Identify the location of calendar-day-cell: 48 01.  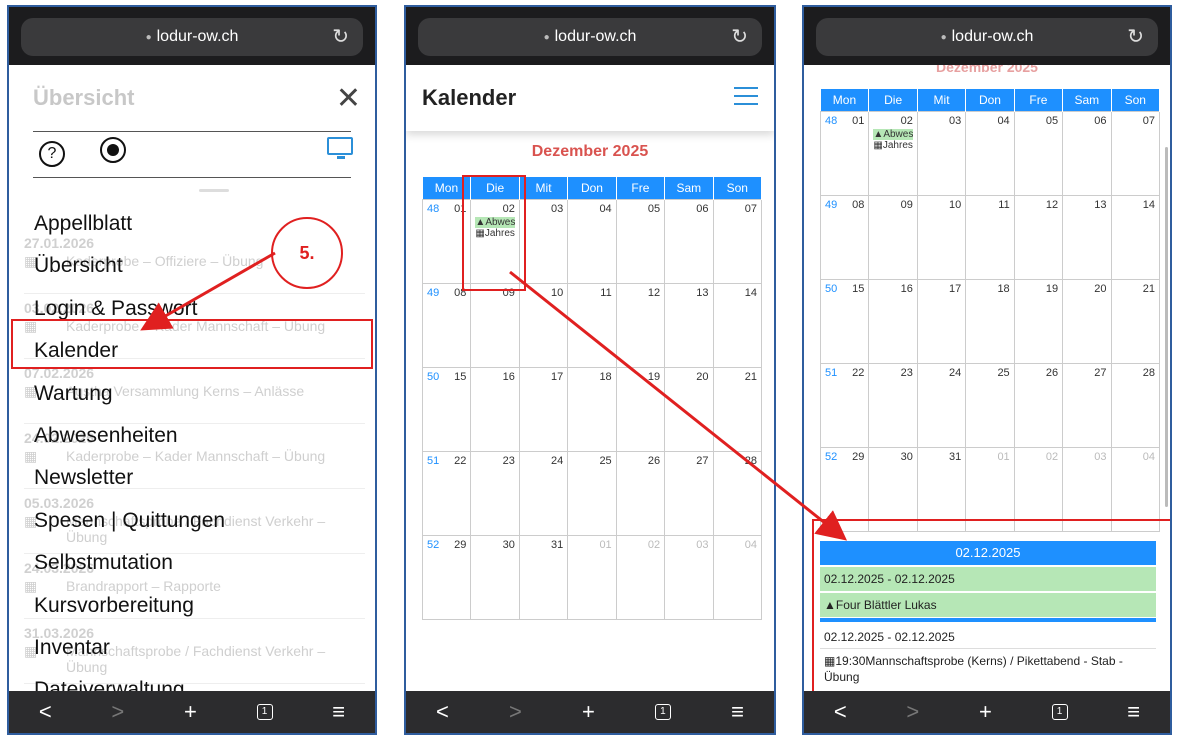
(844, 153).